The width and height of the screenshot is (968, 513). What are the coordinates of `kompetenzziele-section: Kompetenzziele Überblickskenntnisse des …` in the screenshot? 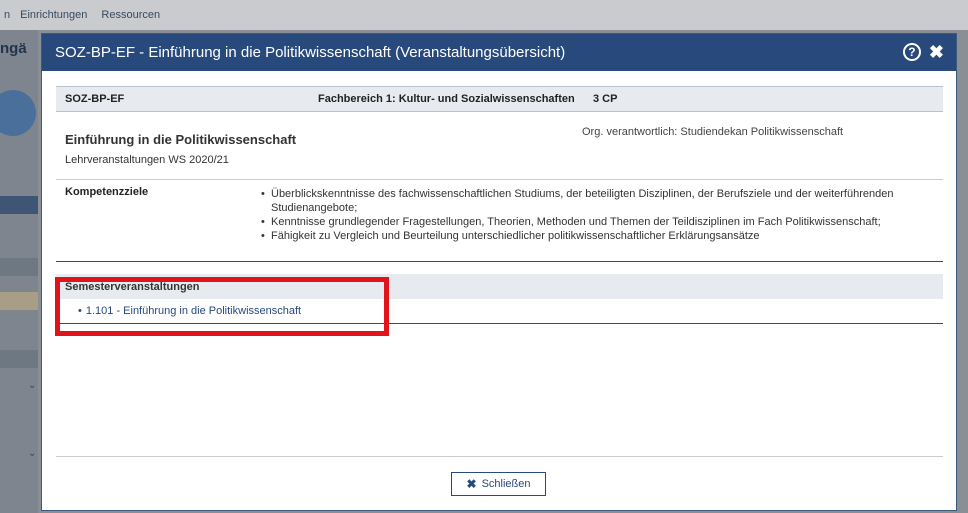 It's located at (499, 220).